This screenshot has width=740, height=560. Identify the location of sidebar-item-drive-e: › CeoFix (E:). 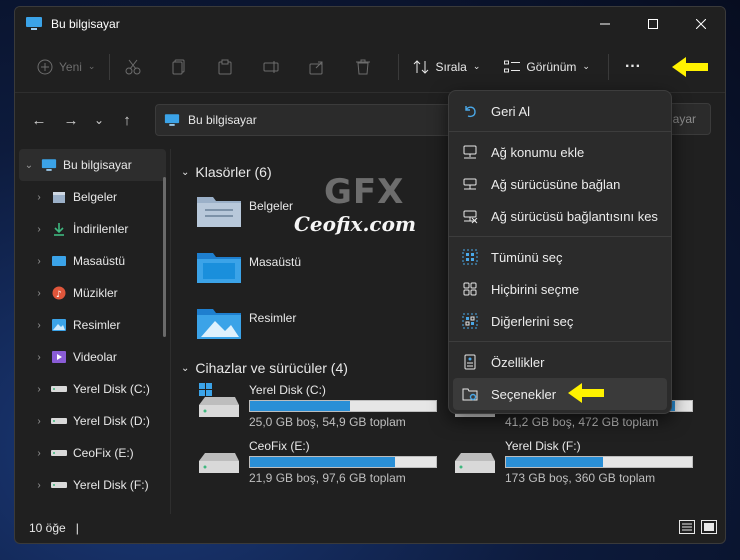
(92, 453).